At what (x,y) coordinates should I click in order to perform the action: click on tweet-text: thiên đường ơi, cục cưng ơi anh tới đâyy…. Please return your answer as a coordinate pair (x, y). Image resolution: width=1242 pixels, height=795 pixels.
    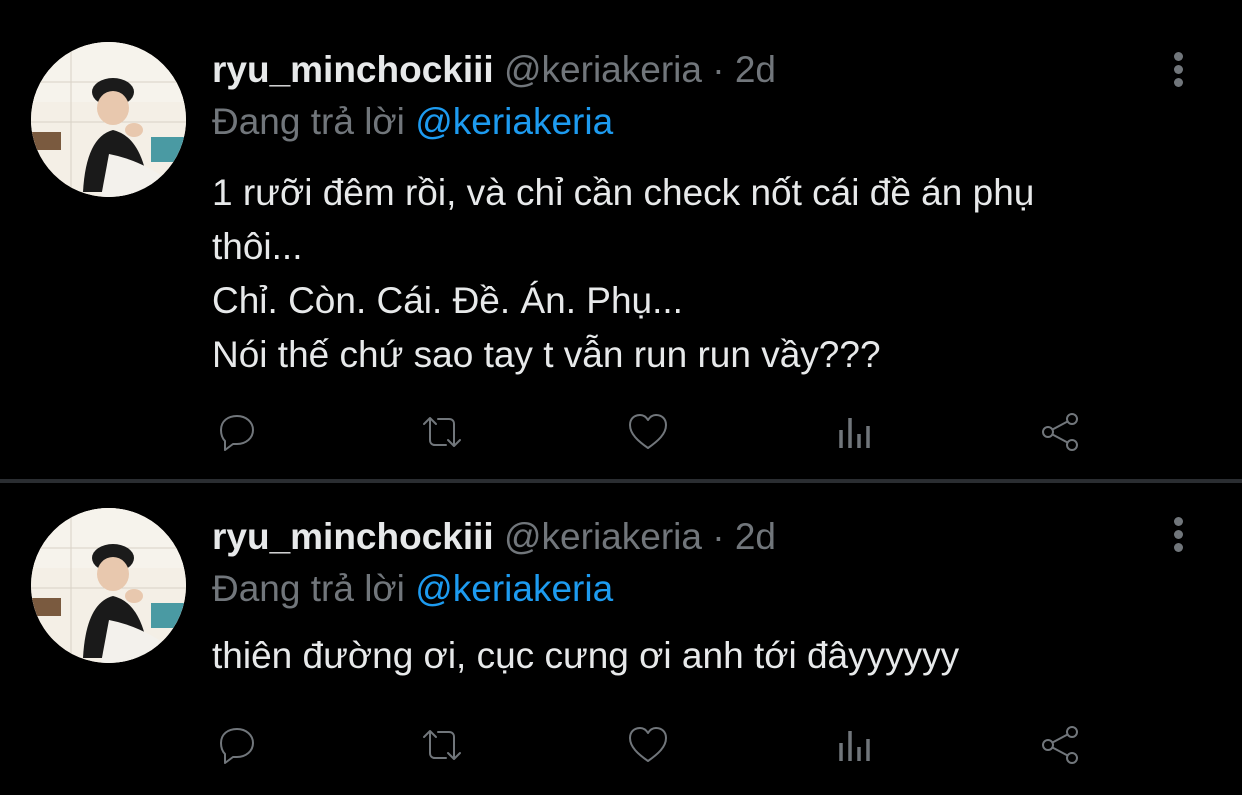
    Looking at the image, I should click on (712, 656).